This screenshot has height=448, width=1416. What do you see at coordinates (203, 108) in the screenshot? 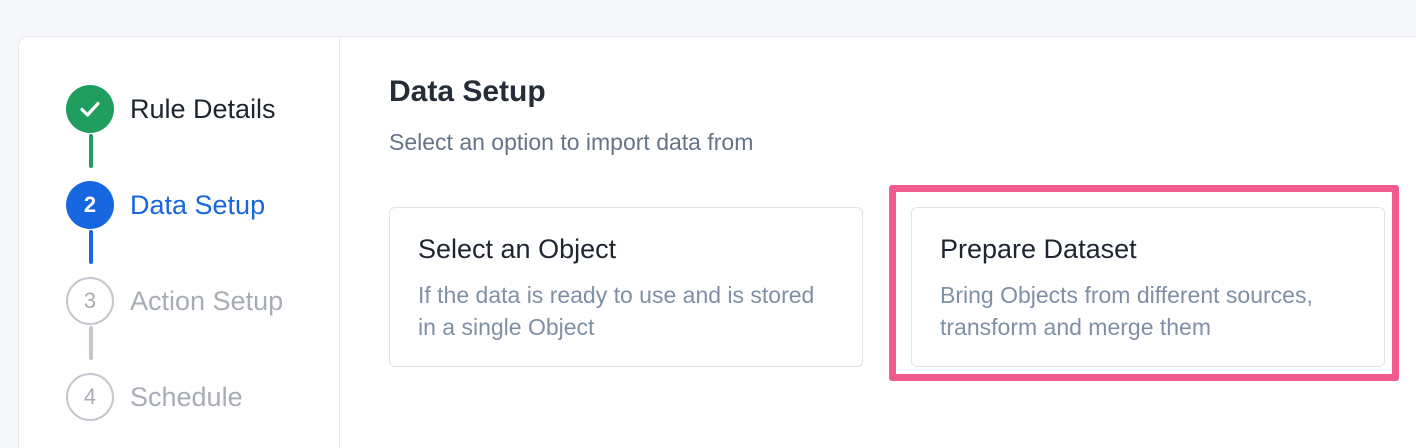
I see `step-label-rule-details: Rule Details` at bounding box center [203, 108].